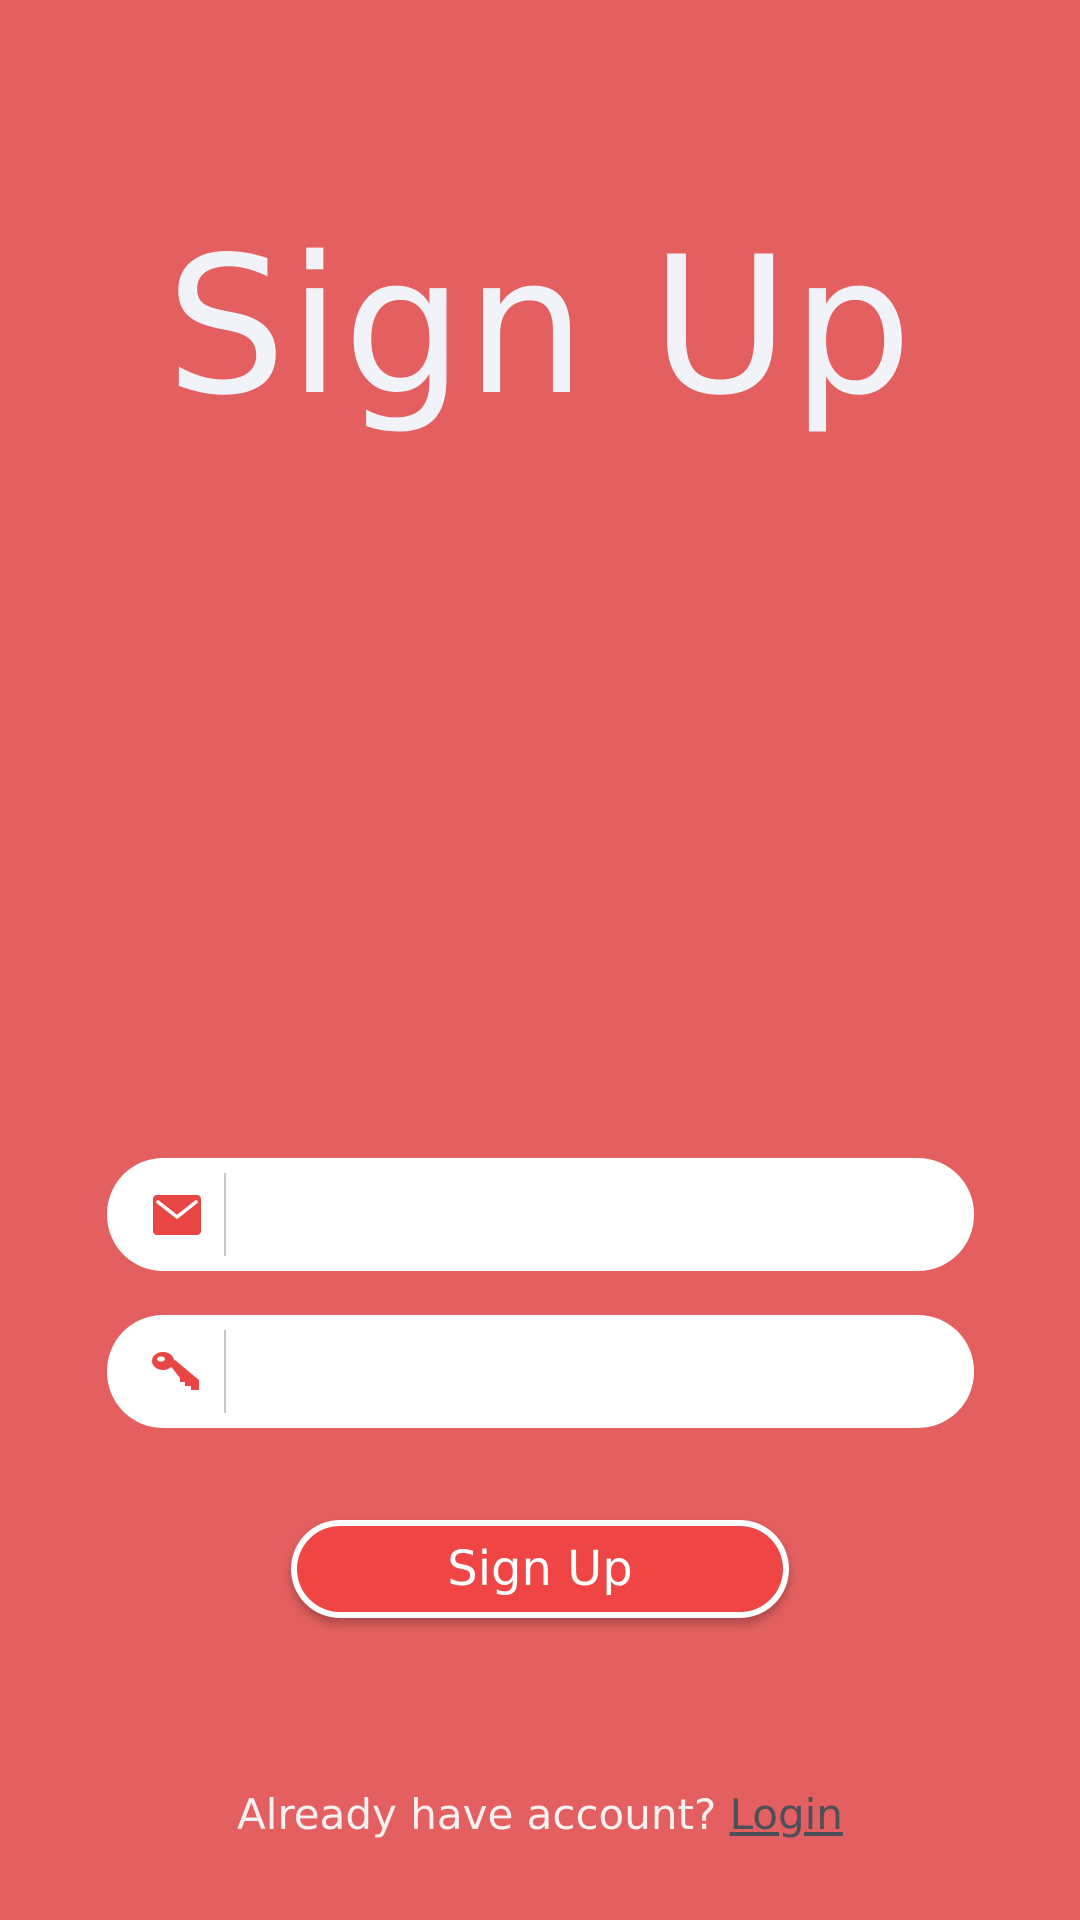 The image size is (1080, 1920). Describe the element at coordinates (540, 1569) in the screenshot. I see `sign-up-button: Sign Up` at that location.